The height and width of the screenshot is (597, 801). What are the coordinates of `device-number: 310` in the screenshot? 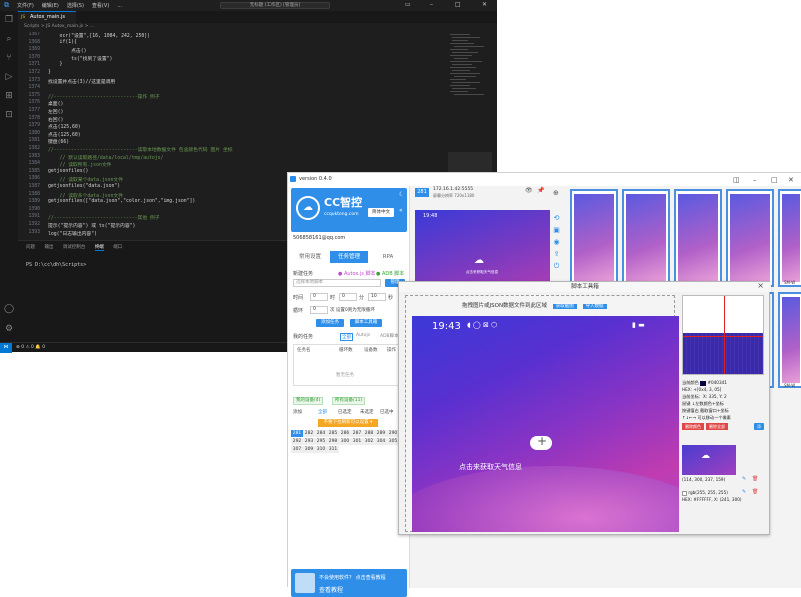 It's located at (321, 449).